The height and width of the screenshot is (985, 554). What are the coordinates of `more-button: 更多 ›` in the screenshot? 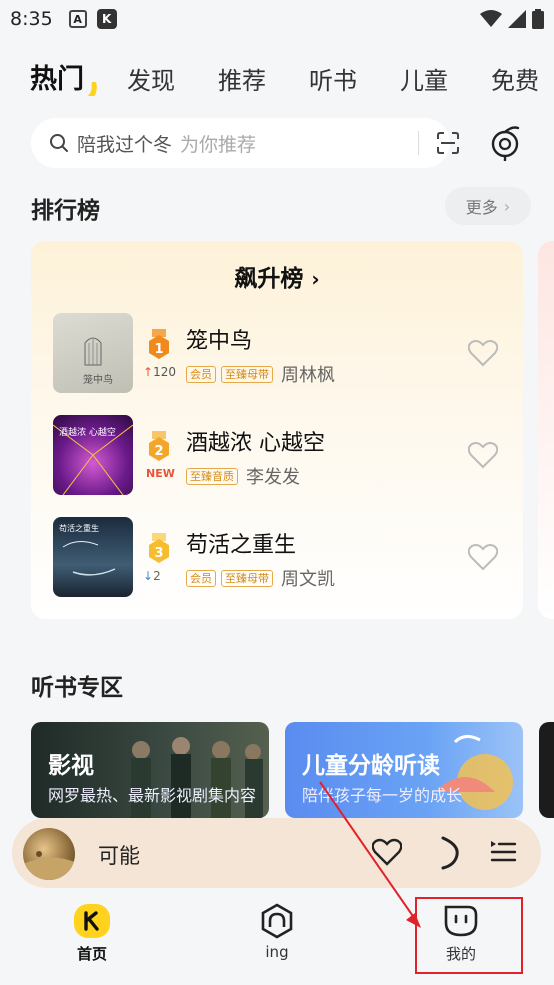 It's located at (488, 206).